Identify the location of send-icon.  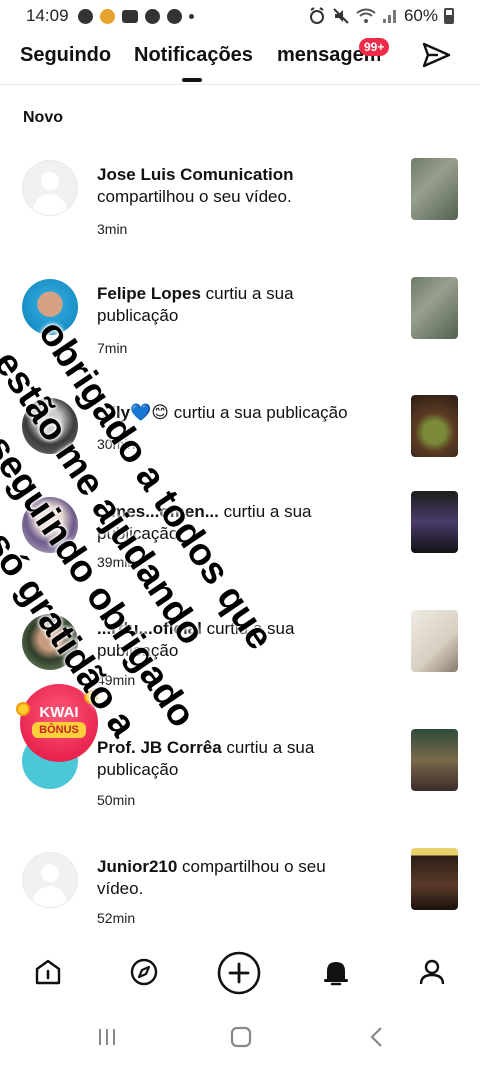
(436, 55).